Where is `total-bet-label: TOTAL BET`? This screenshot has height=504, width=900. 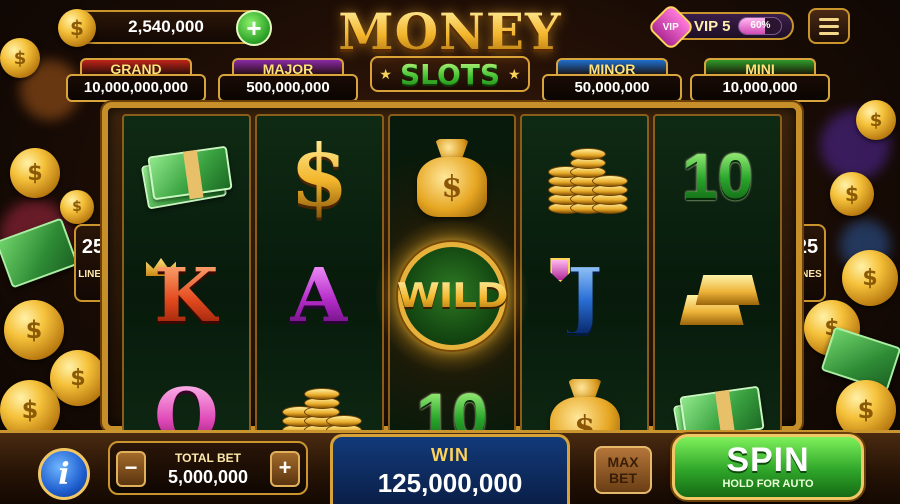
total-bet-label: TOTAL BET is located at coordinates (208, 458).